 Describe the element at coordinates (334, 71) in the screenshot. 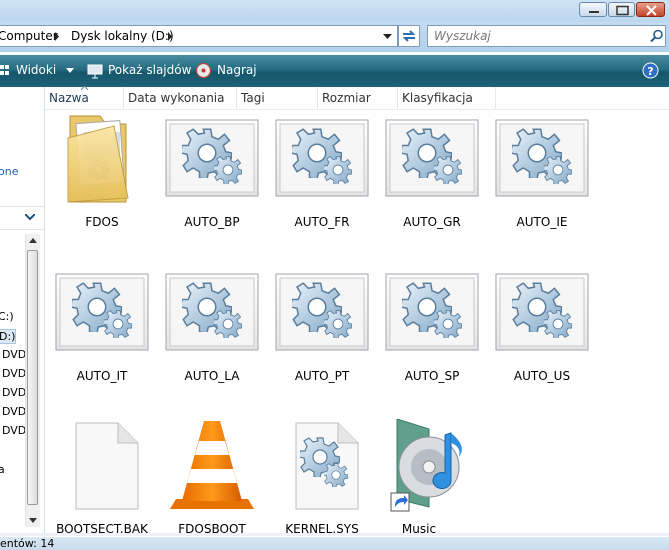

I see `command-bar: Widoki Pokaż slajdów Nagraj ?` at that location.